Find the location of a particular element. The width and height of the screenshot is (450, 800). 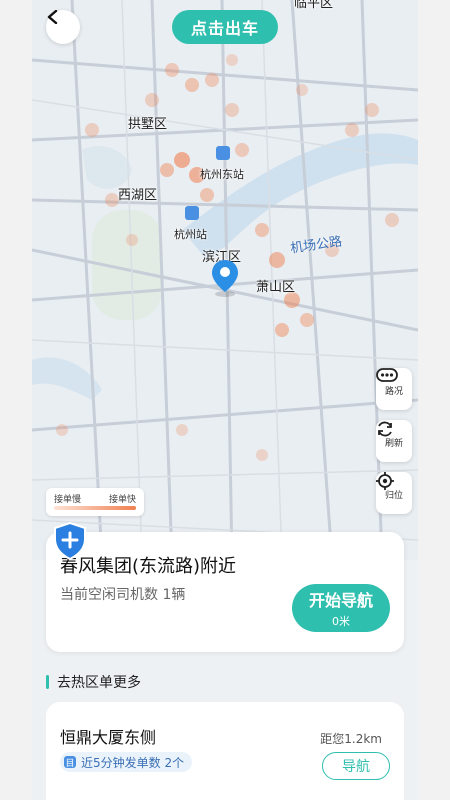

legend-slow-label: 接单慢 is located at coordinates (68, 500).